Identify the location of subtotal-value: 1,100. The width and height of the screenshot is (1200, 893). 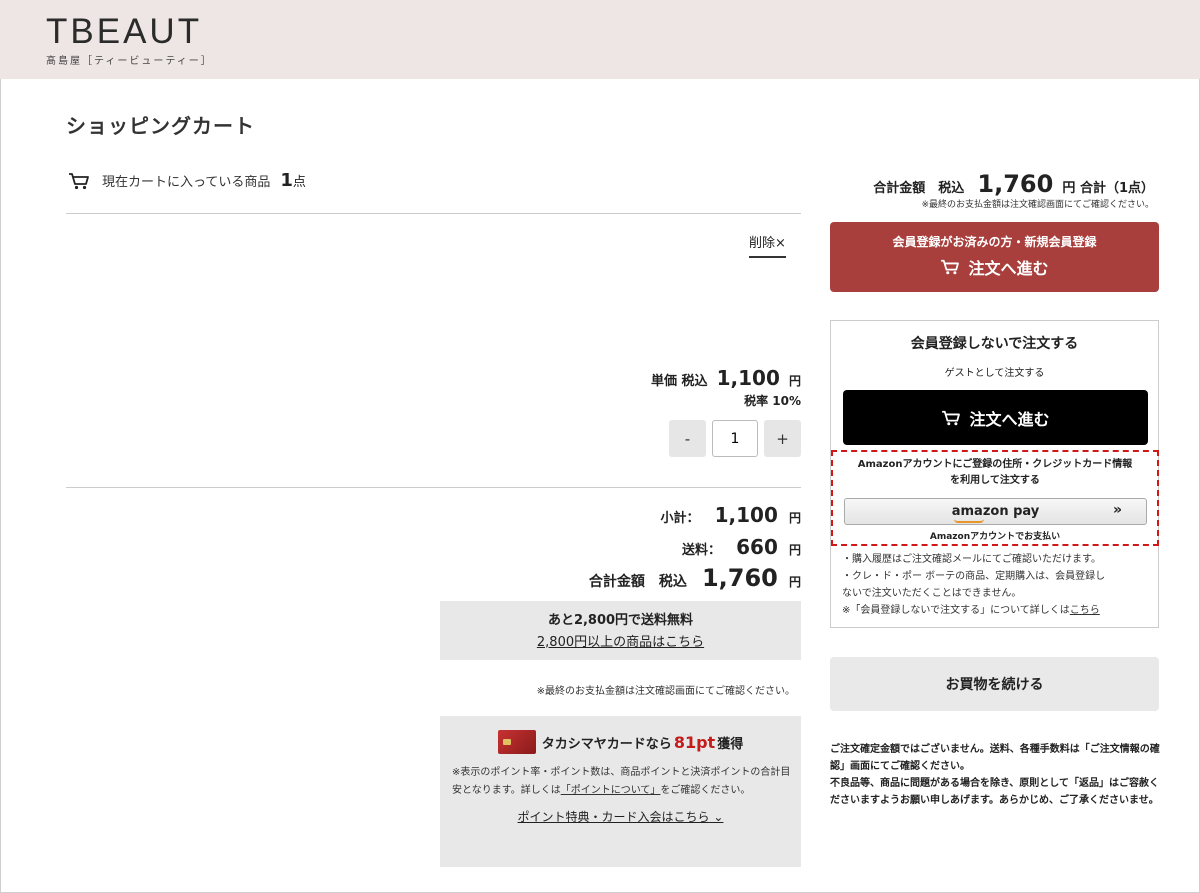
(746, 515).